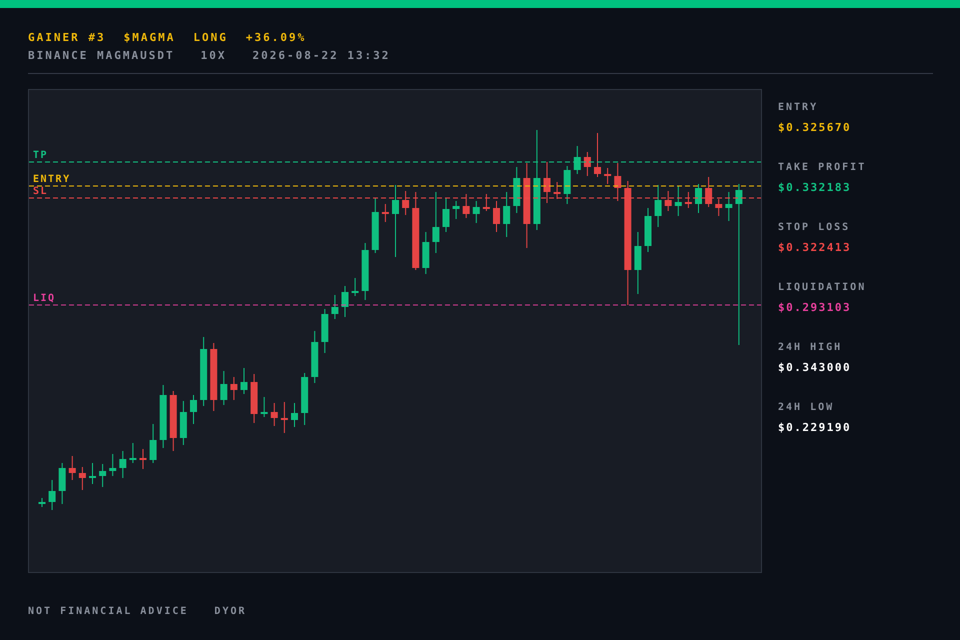 Image resolution: width=960 pixels, height=640 pixels. What do you see at coordinates (276, 38) in the screenshot?
I see `headline-text: +36.09%` at bounding box center [276, 38].